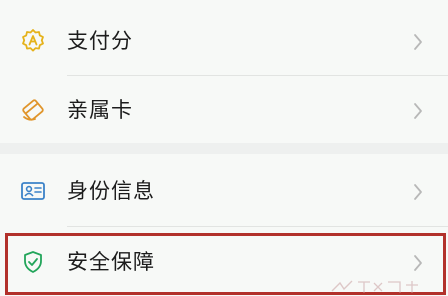 Image resolution: width=448 pixels, height=296 pixels. What do you see at coordinates (100, 110) in the screenshot?
I see `menu-item-label: 亲属卡` at bounding box center [100, 110].